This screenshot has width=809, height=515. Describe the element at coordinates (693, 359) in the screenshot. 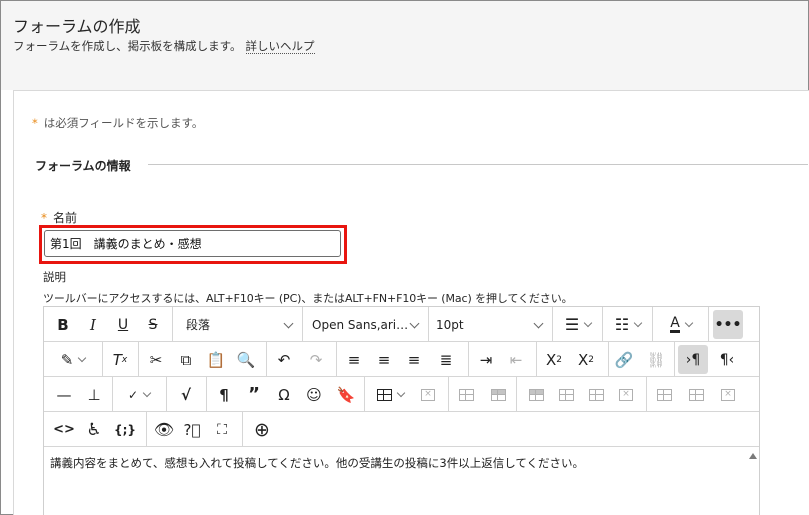

I see `ltr-direction-icon: ›¶` at that location.